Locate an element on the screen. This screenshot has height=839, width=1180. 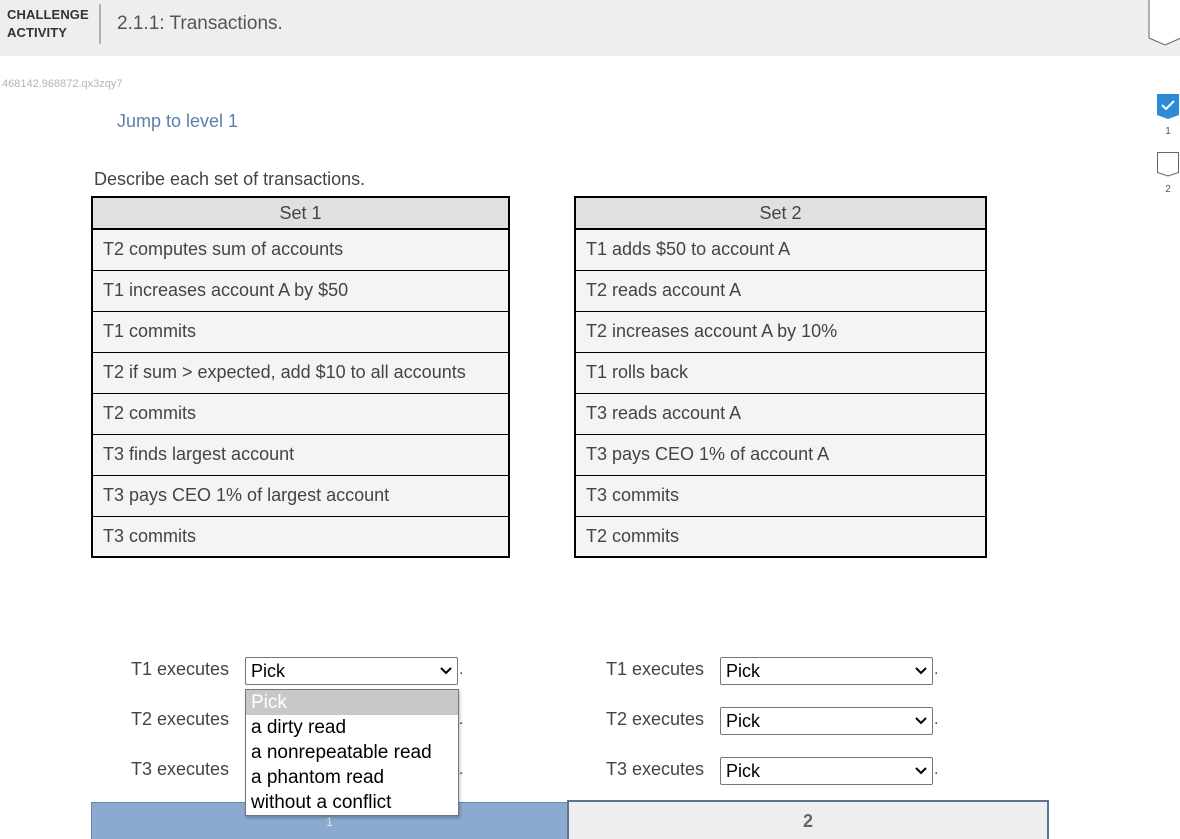
table-row: T1 commits is located at coordinates (300, 331).